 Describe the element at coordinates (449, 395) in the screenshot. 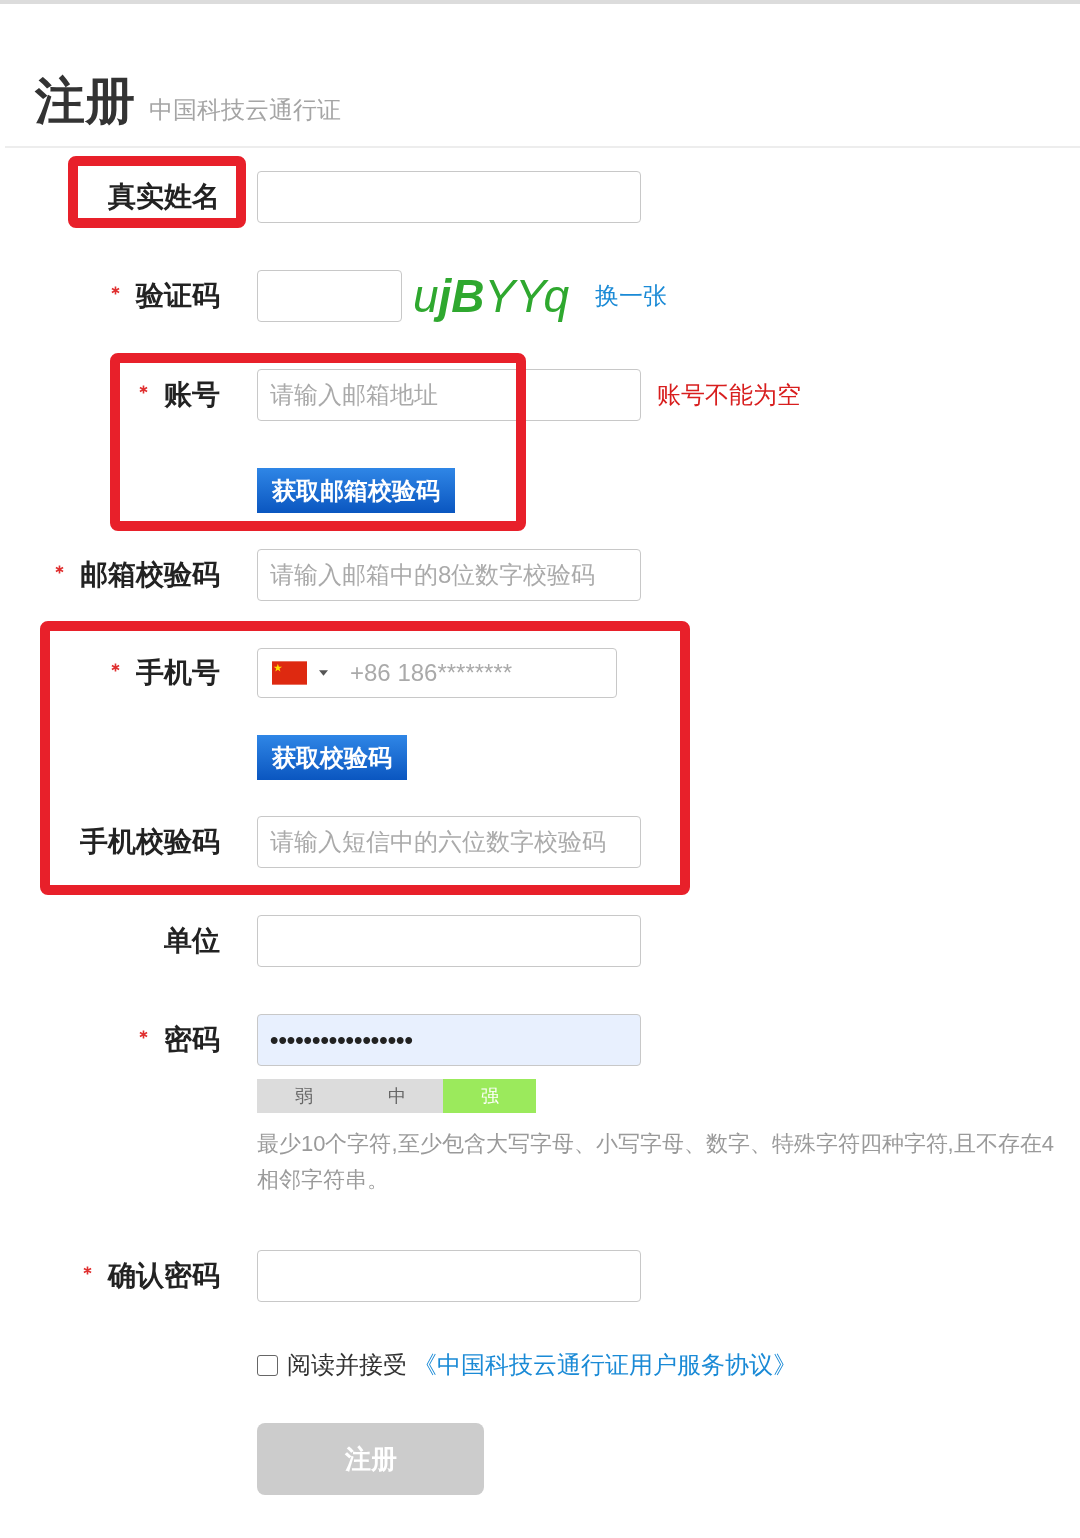

I see `email-input: 请输入邮箱地址` at that location.